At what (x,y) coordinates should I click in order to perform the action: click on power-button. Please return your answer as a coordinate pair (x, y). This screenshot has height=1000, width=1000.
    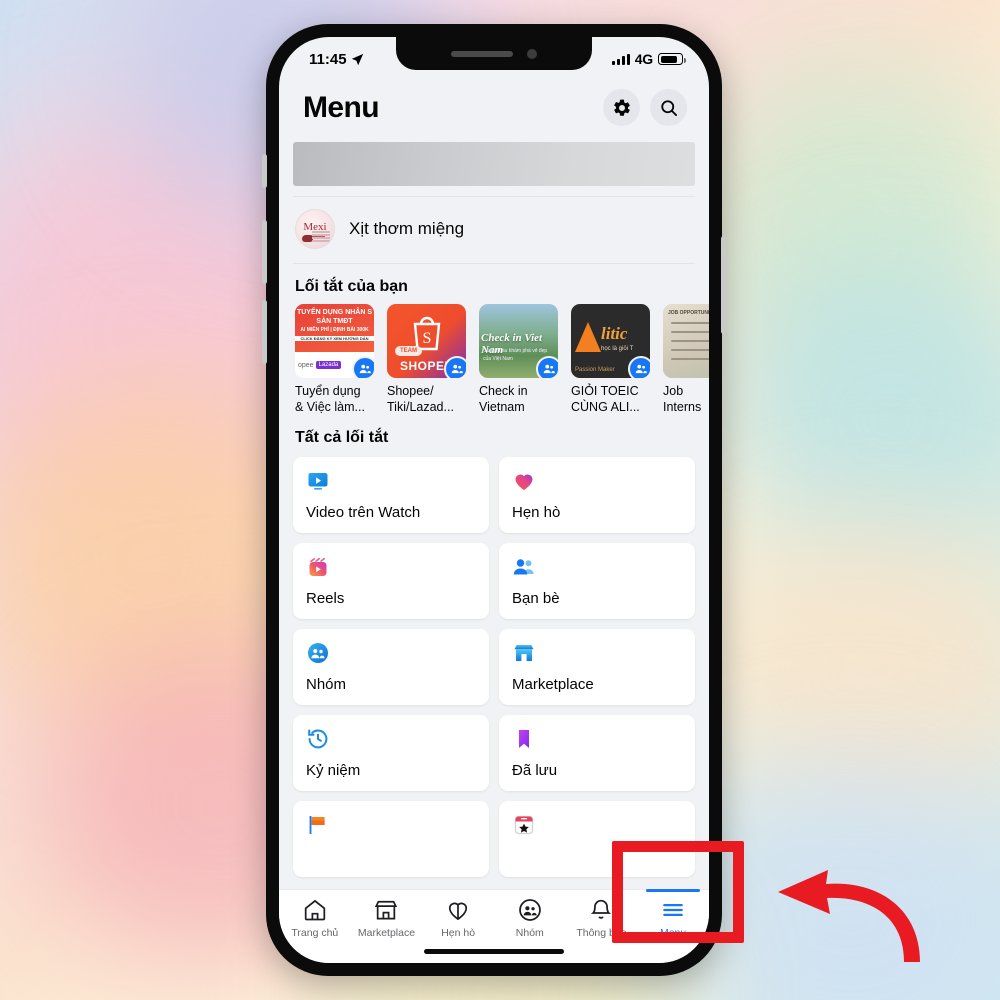
    Looking at the image, I should click on (723, 285).